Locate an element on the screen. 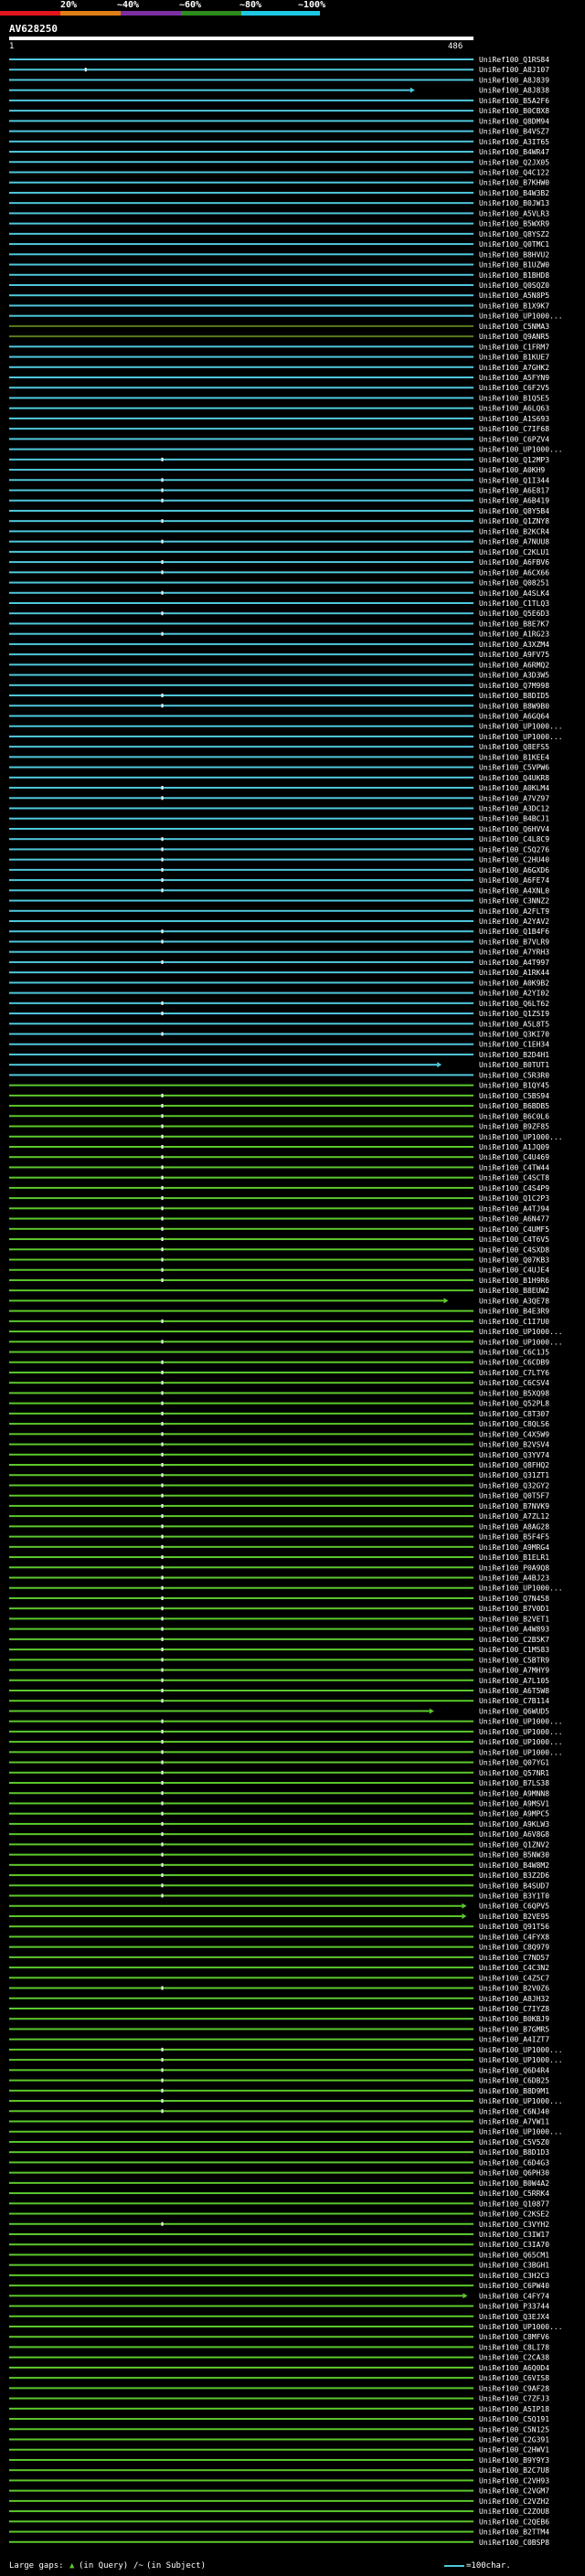 The image size is (585, 2576). hit-label: UniRef100_C3BGH1 is located at coordinates (514, 2266).